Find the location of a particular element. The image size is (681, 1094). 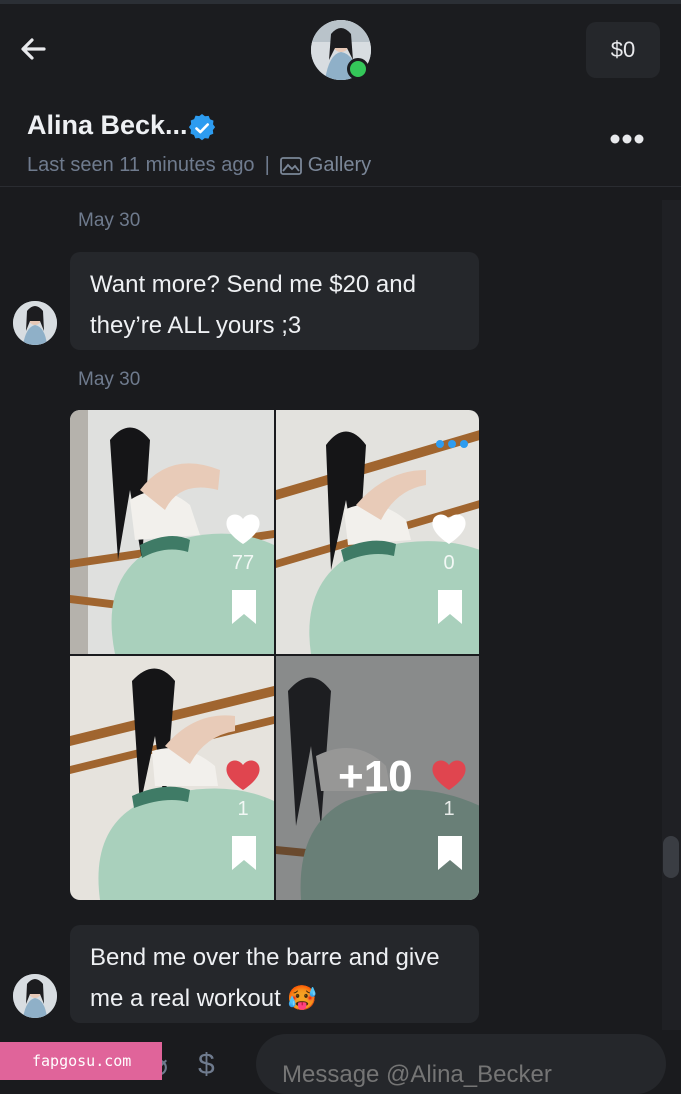

balance-button: $0 is located at coordinates (623, 50).